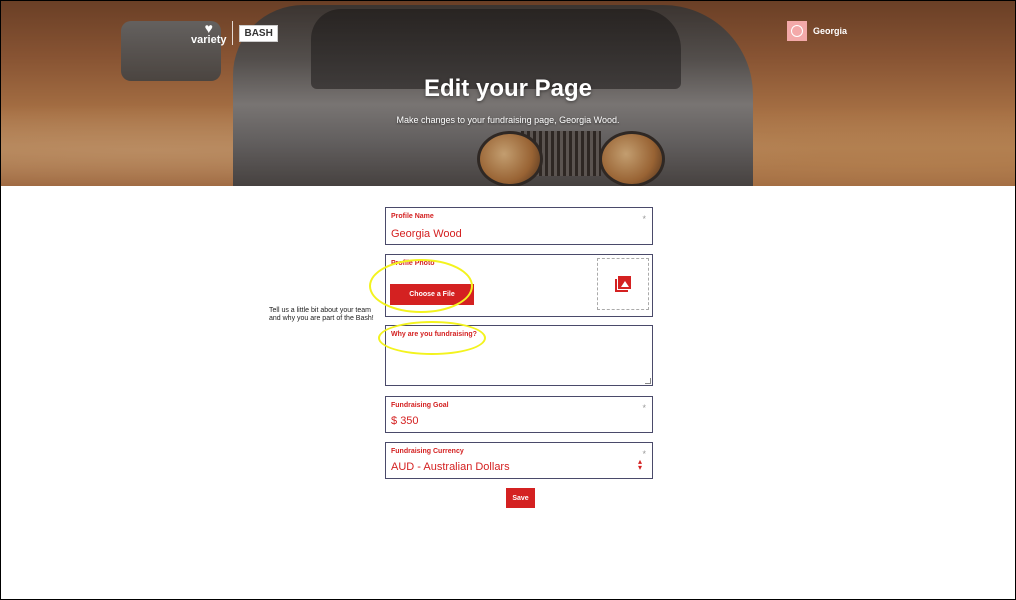  I want to click on select-arrows-icon: ▴ ▾, so click(639, 464).